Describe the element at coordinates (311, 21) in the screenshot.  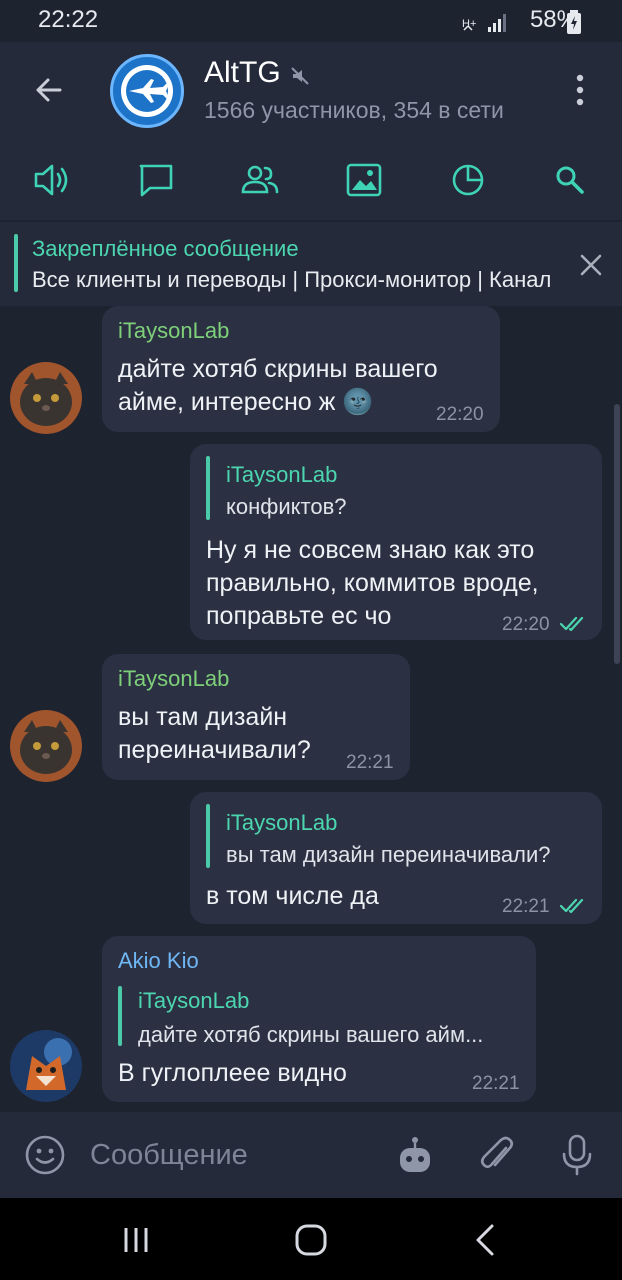
I see `status-bar: 22:22 H+ 58%` at that location.